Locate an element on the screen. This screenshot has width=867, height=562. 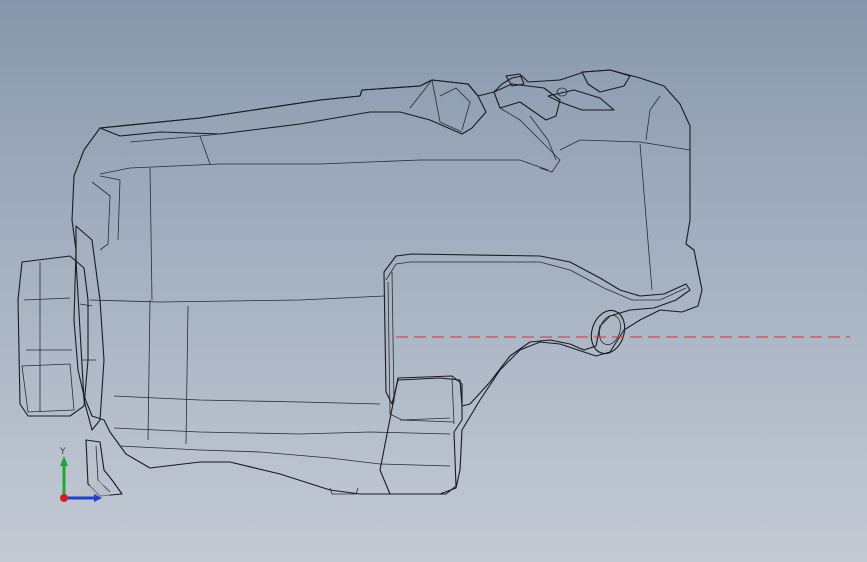
round-boss is located at coordinates (608, 332).